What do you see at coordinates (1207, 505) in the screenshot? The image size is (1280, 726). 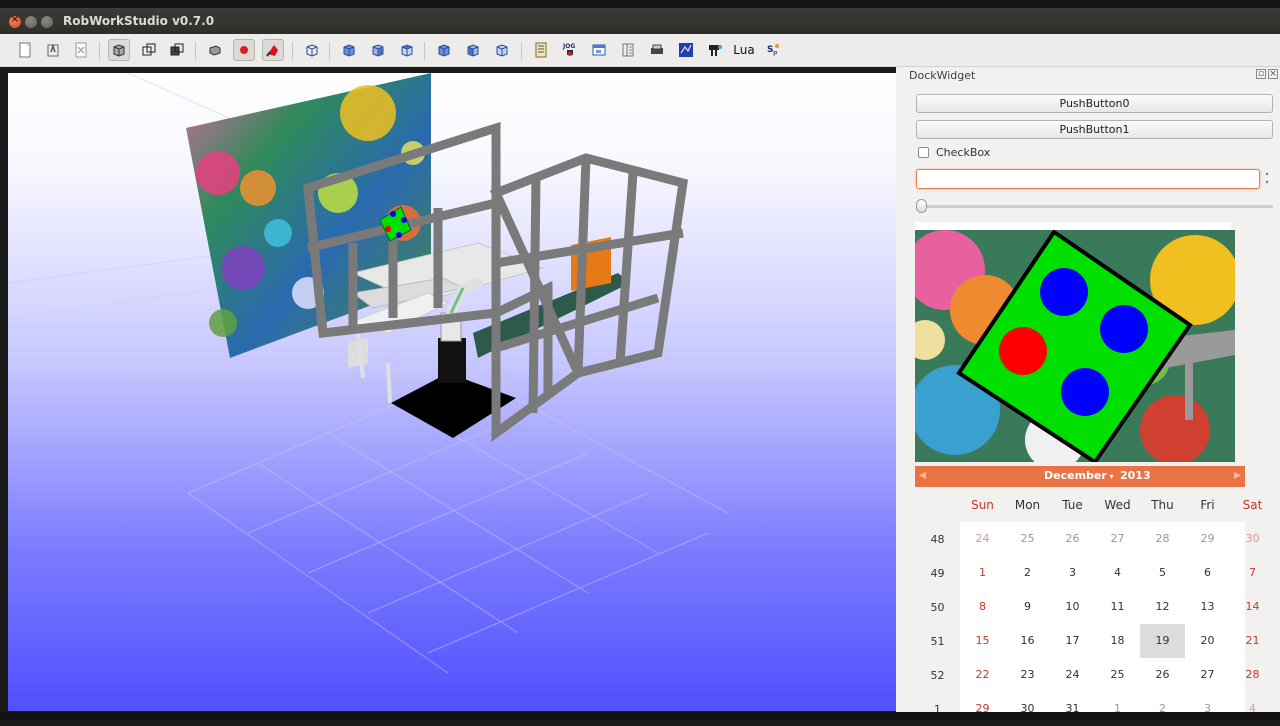 I see `weekday-header: Fri` at bounding box center [1207, 505].